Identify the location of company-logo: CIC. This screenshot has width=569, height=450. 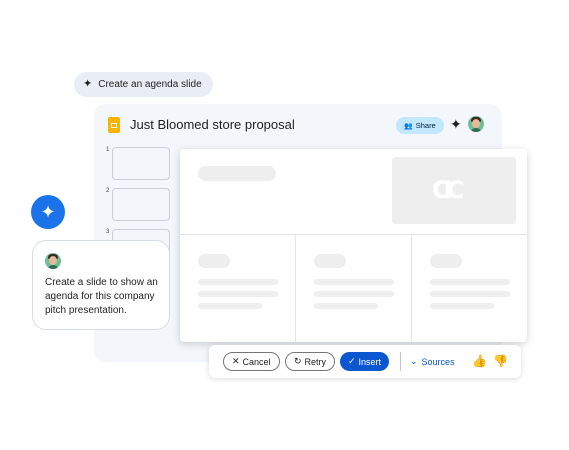
(448, 190).